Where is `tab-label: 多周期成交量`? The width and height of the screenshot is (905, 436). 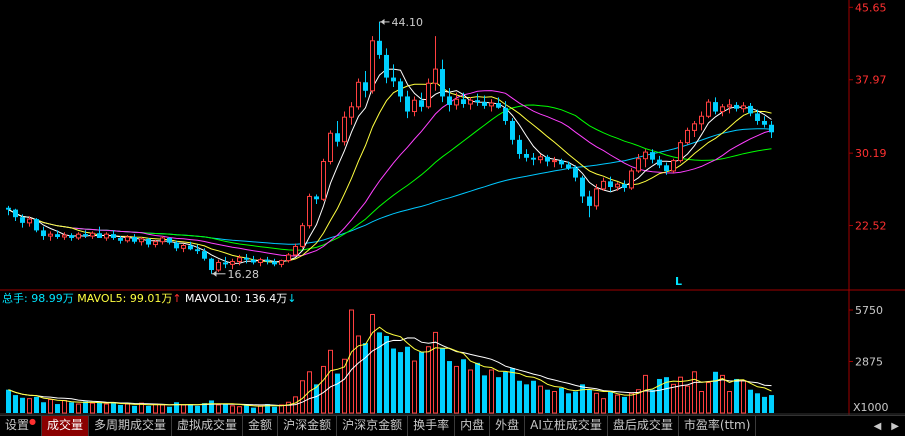
tab-label: 多周期成交量 is located at coordinates (130, 425).